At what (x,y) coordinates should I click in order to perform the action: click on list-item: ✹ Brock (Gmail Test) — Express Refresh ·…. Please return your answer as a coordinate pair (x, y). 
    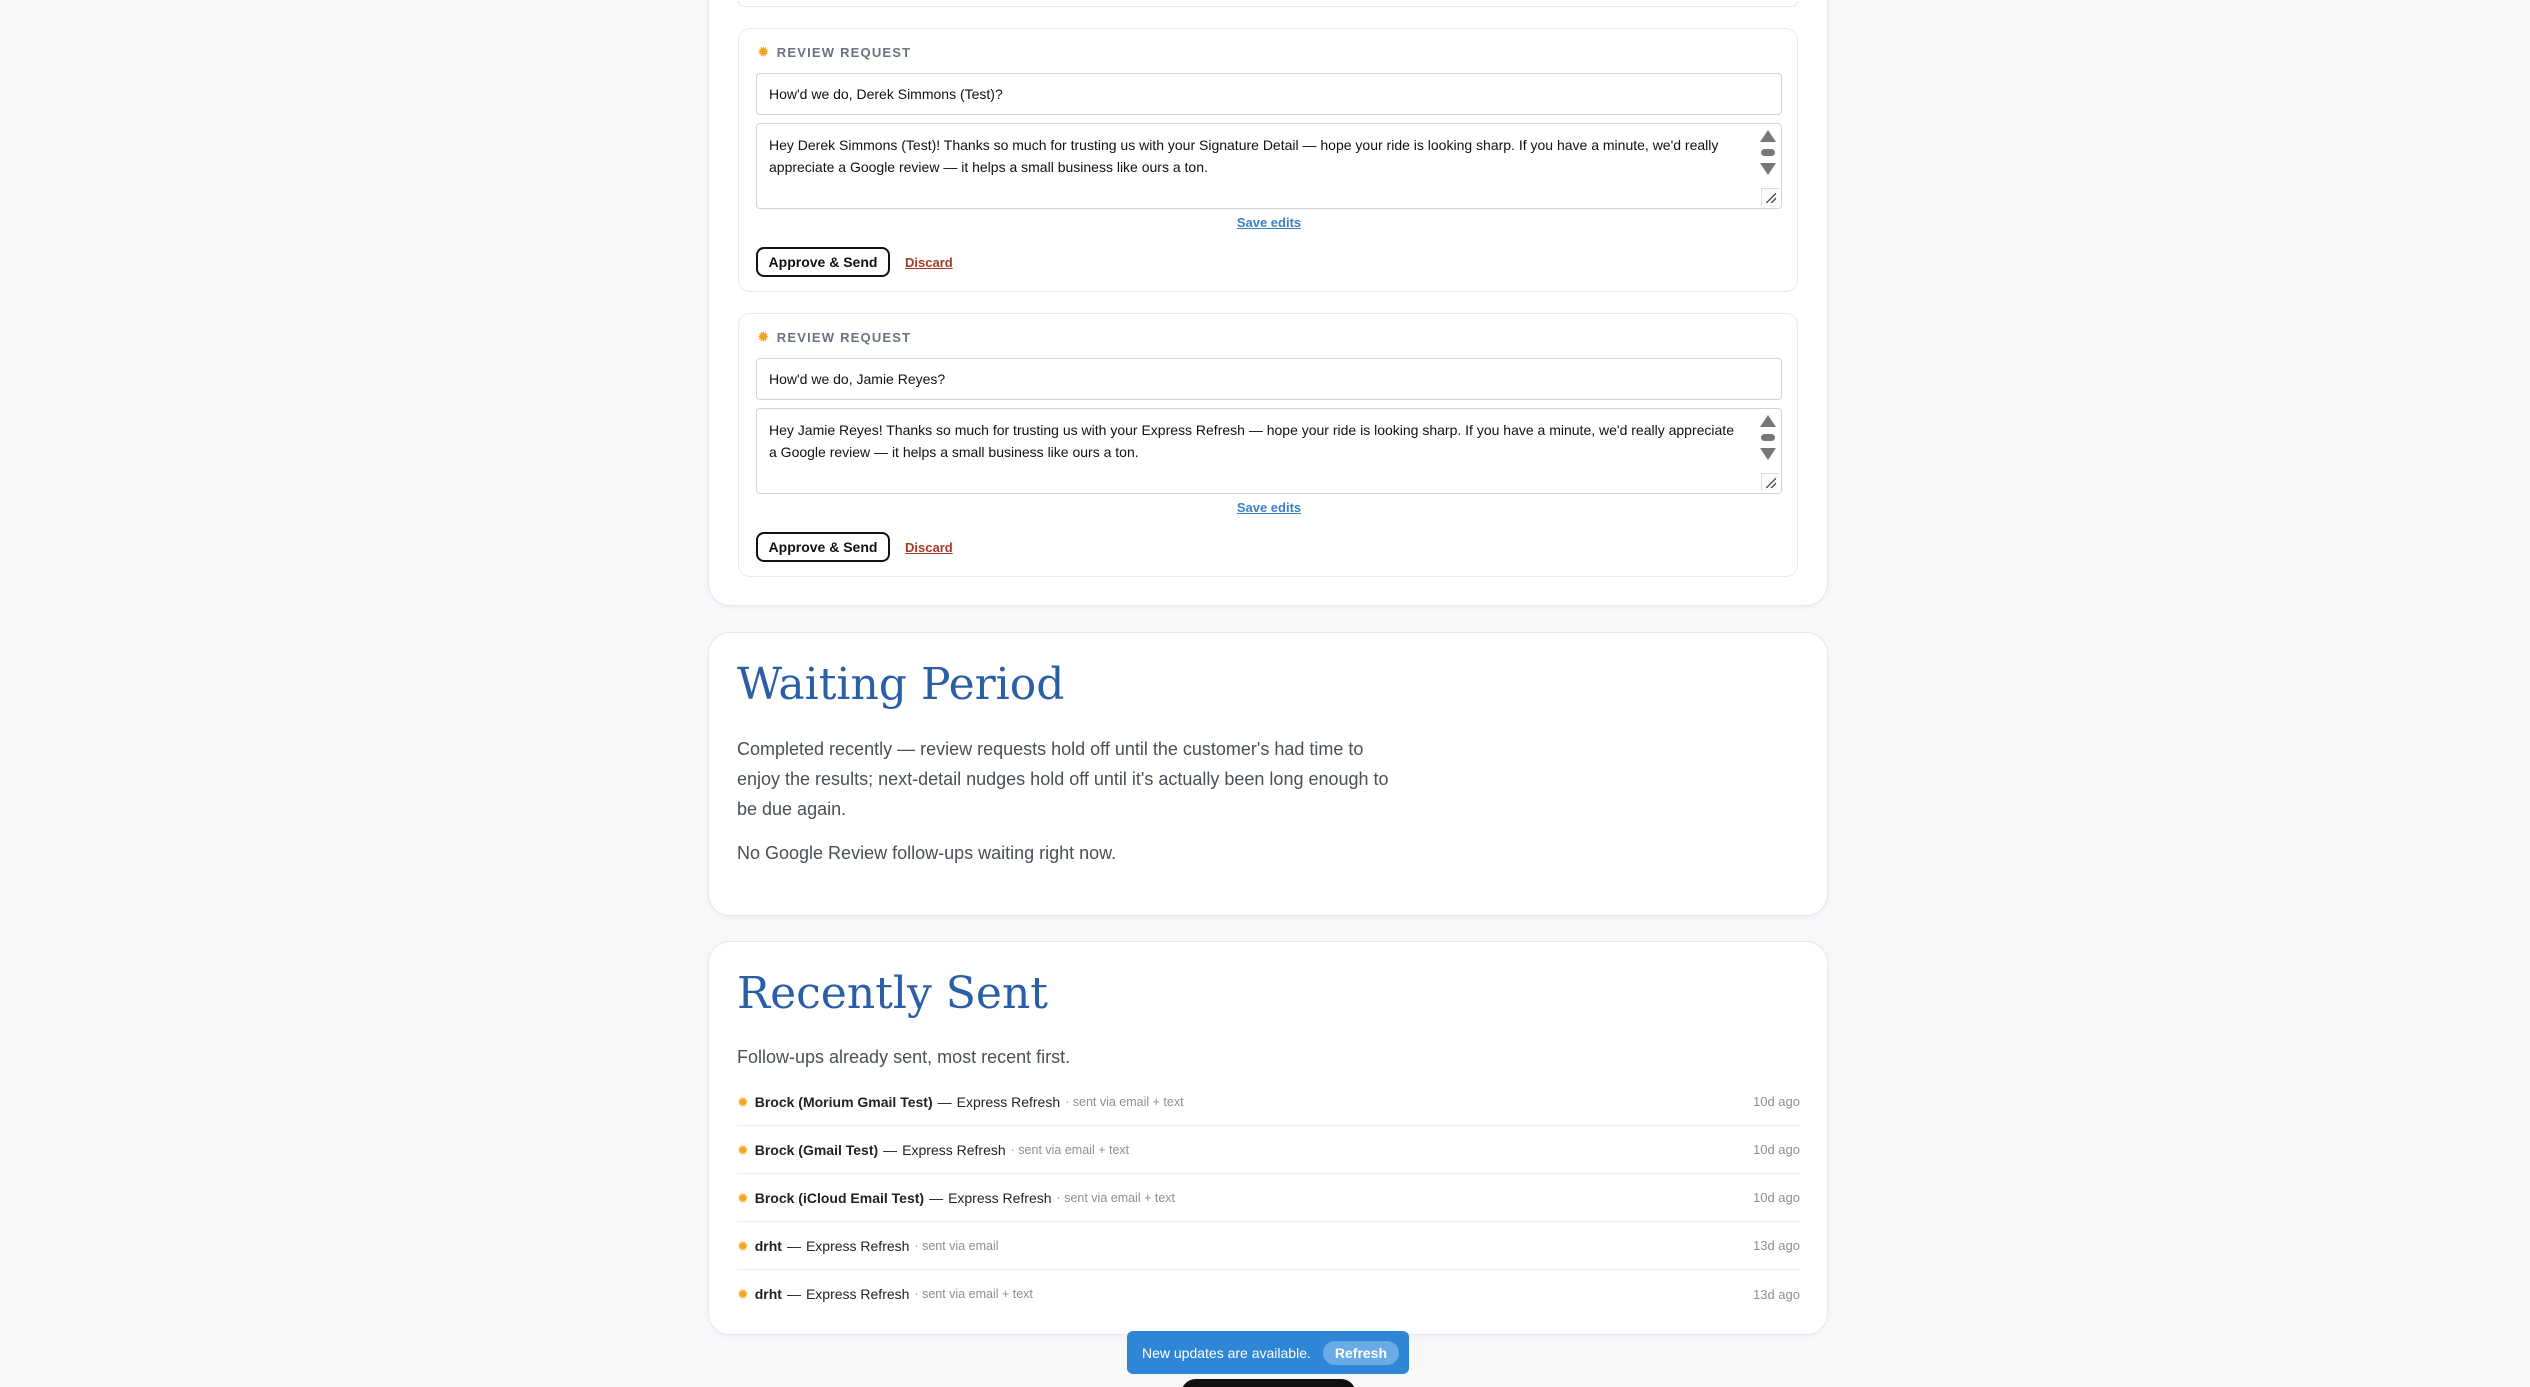
    Looking at the image, I should click on (1268, 1150).